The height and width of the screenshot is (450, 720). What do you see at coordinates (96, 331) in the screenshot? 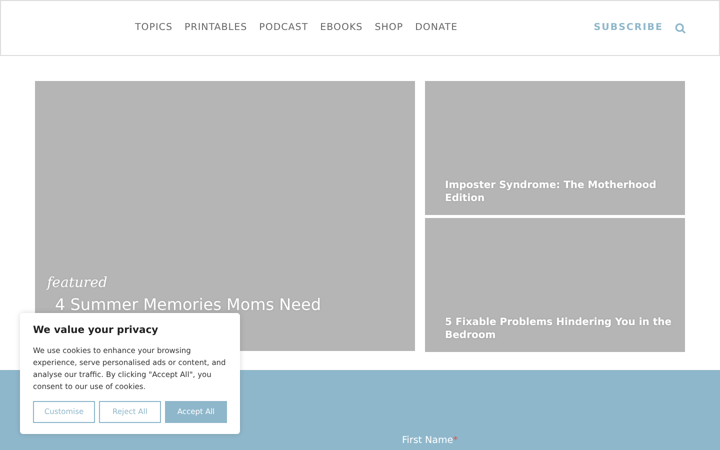
I see `cookie-title: We value your privacy` at bounding box center [96, 331].